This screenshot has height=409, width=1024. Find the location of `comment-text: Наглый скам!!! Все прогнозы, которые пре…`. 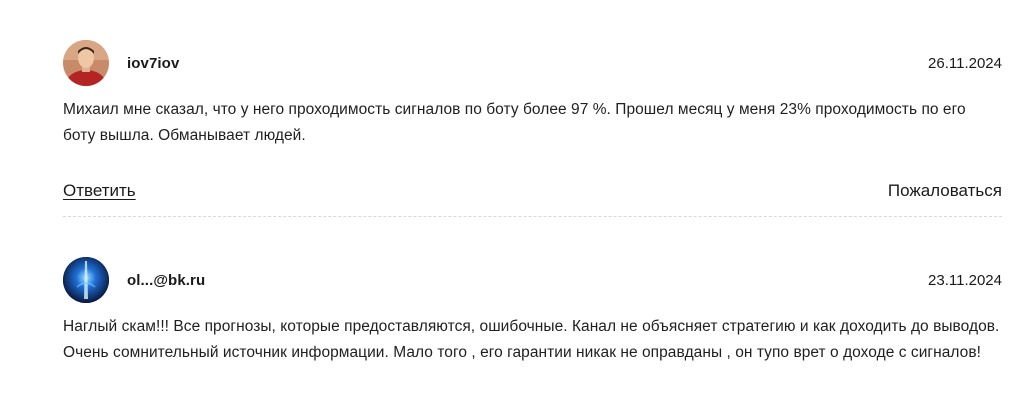

comment-text: Наглый скам!!! Все прогнозы, которые пре… is located at coordinates (531, 339).